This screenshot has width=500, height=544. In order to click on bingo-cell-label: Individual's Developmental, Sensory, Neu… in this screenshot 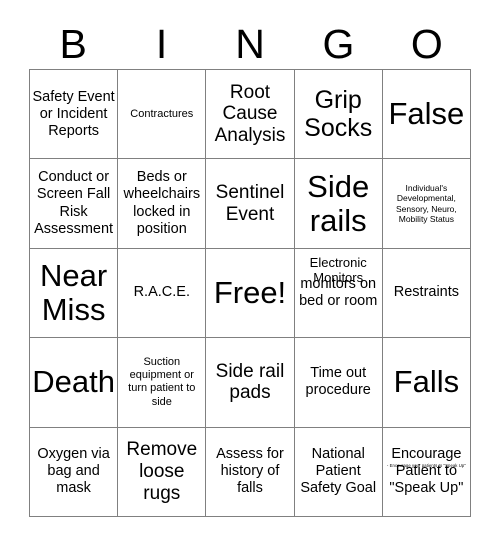, I will do `click(426, 203)`.